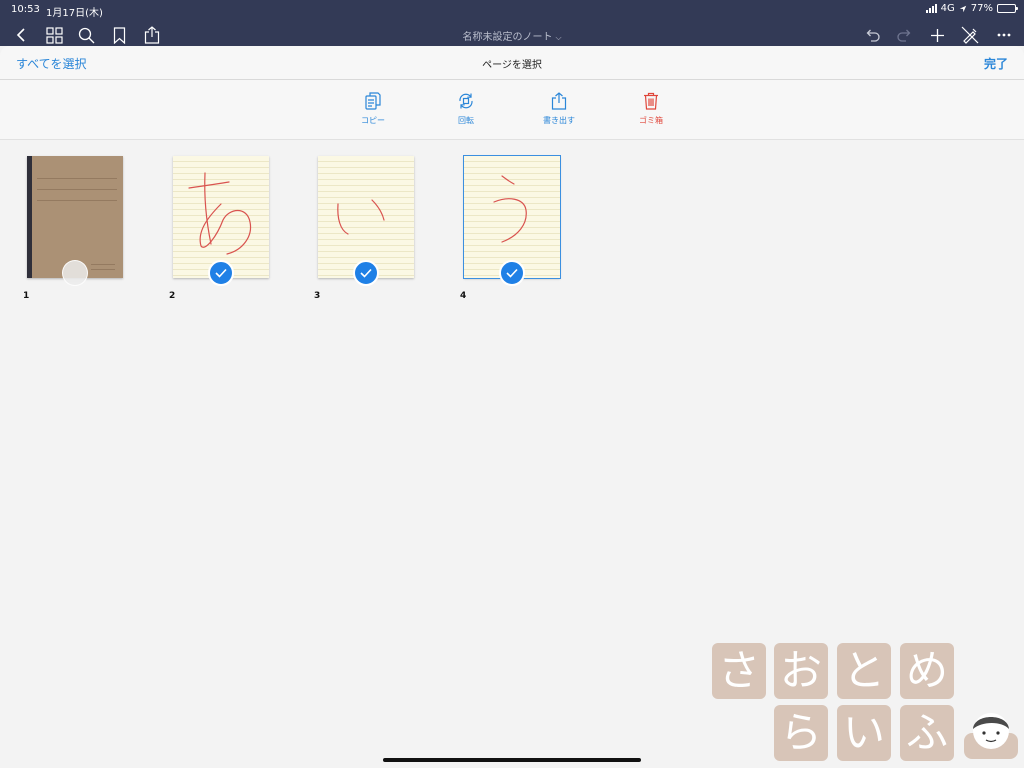 The width and height of the screenshot is (1024, 768). I want to click on status-time: 10:53, so click(25, 9).